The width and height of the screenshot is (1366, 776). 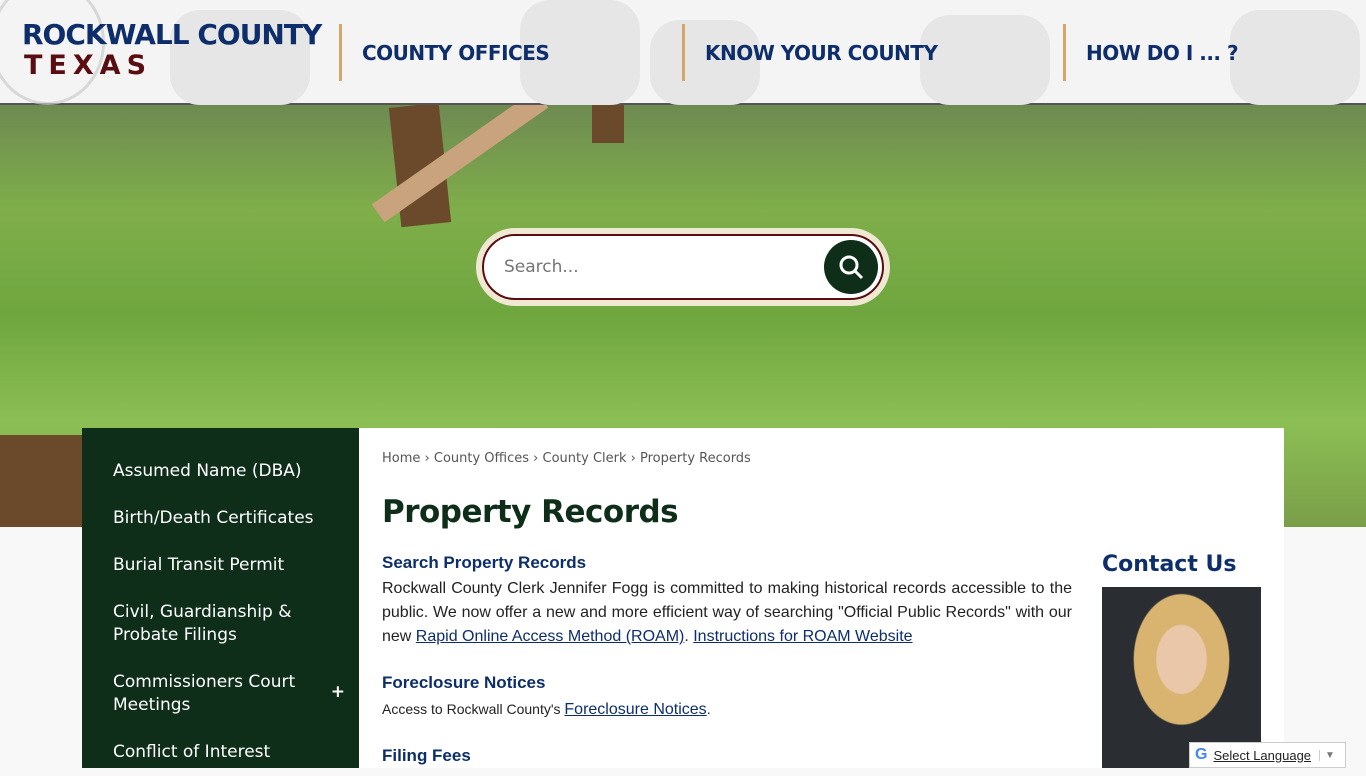 What do you see at coordinates (635, 709) in the screenshot?
I see `foreclosure-notices-link: Foreclosure Notices` at bounding box center [635, 709].